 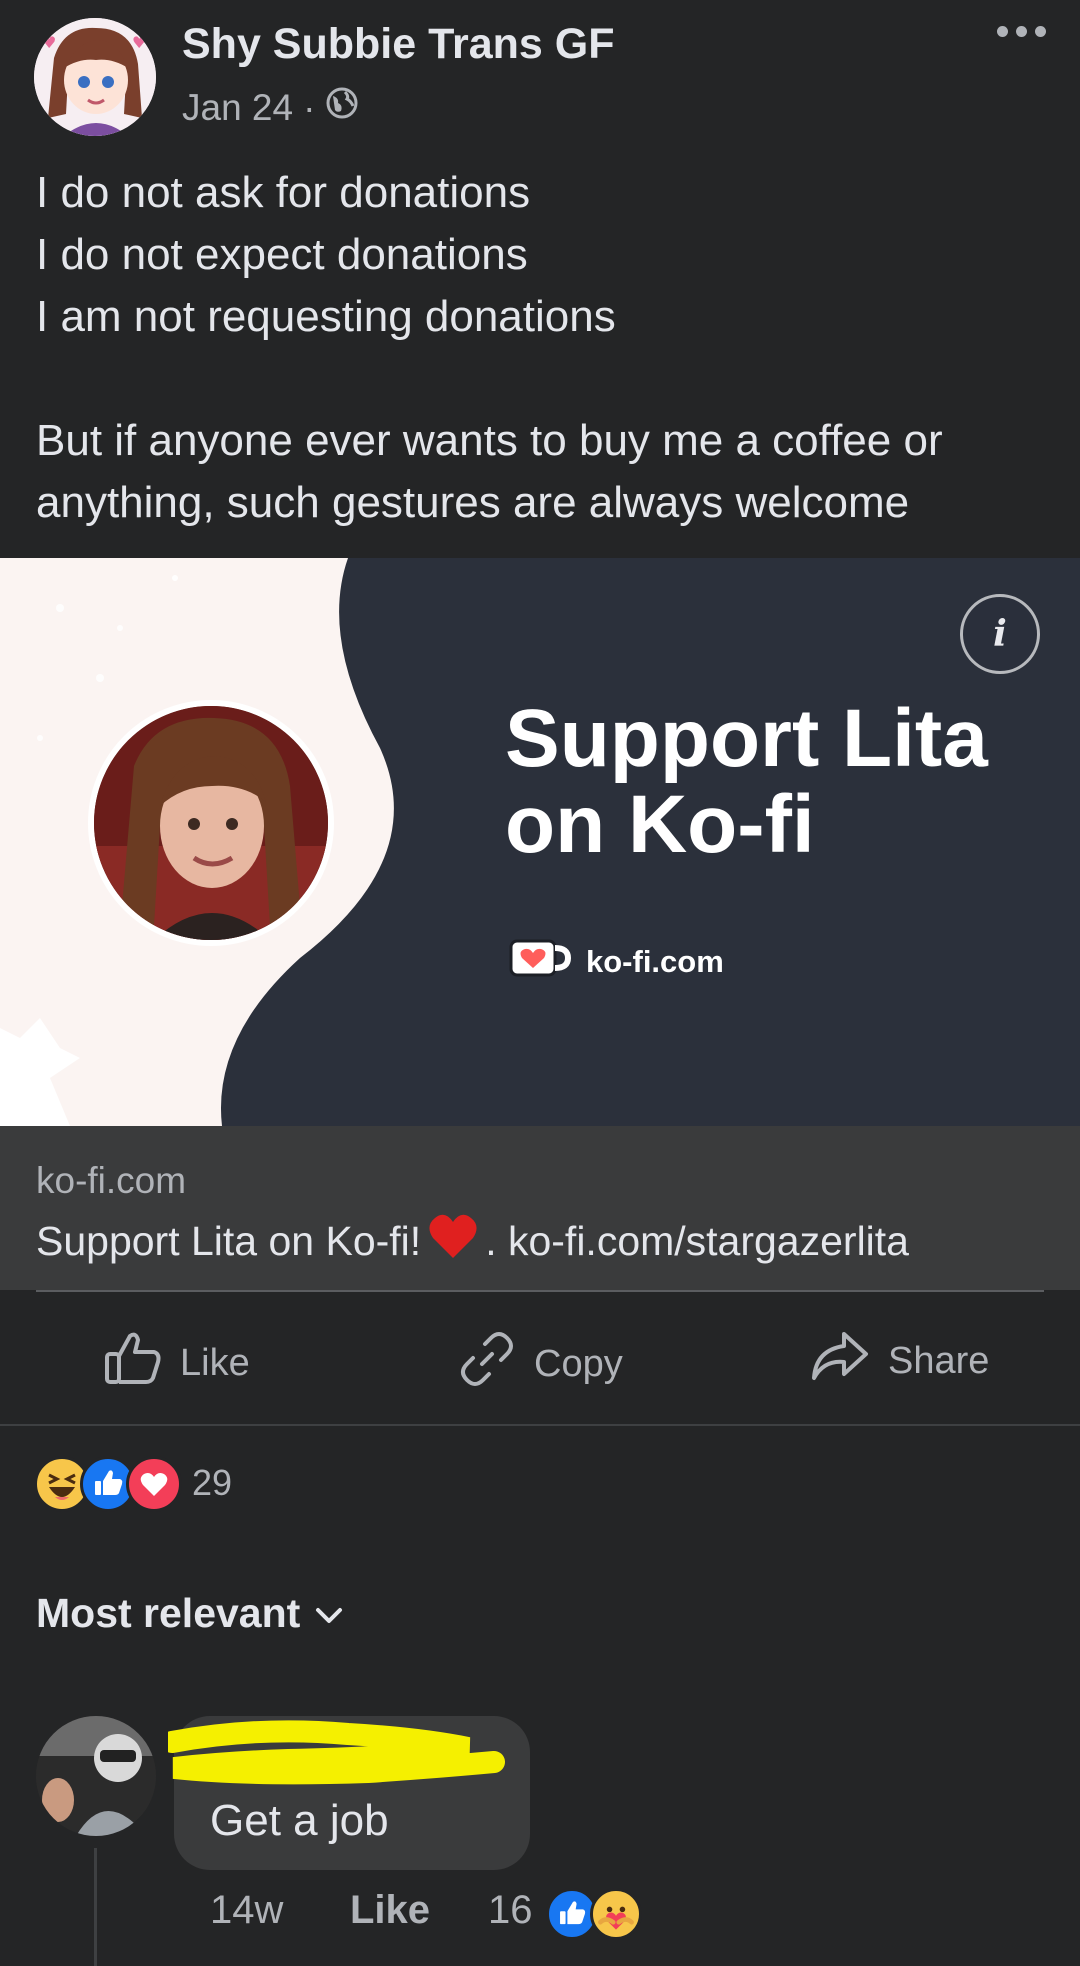 I want to click on redacted-name-scribble, so click(x=334, y=1755).